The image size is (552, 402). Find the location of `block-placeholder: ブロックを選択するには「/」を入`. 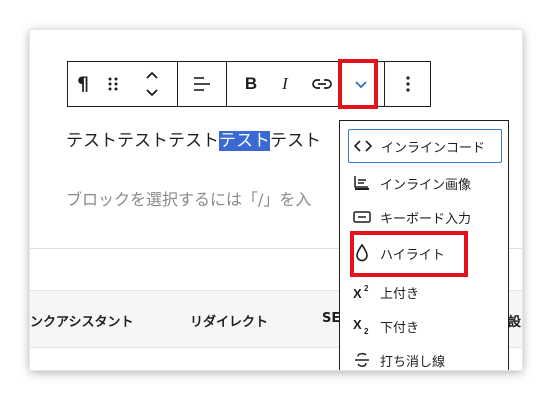

block-placeholder: ブロックを選択するには「/」を入 is located at coordinates (188, 198).